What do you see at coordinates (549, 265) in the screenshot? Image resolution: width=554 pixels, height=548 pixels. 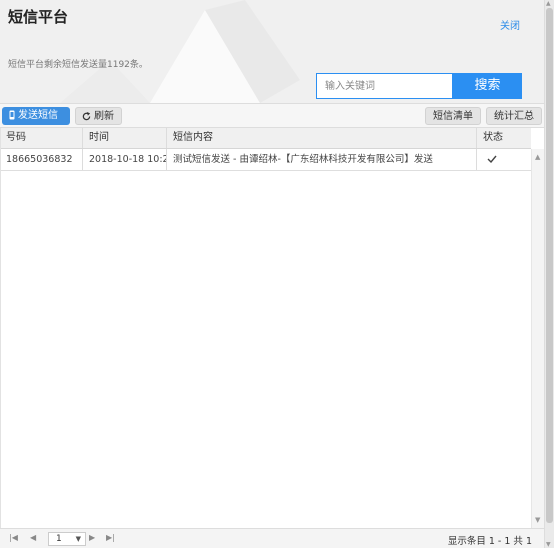 I see `window-scroll-thumb` at bounding box center [549, 265].